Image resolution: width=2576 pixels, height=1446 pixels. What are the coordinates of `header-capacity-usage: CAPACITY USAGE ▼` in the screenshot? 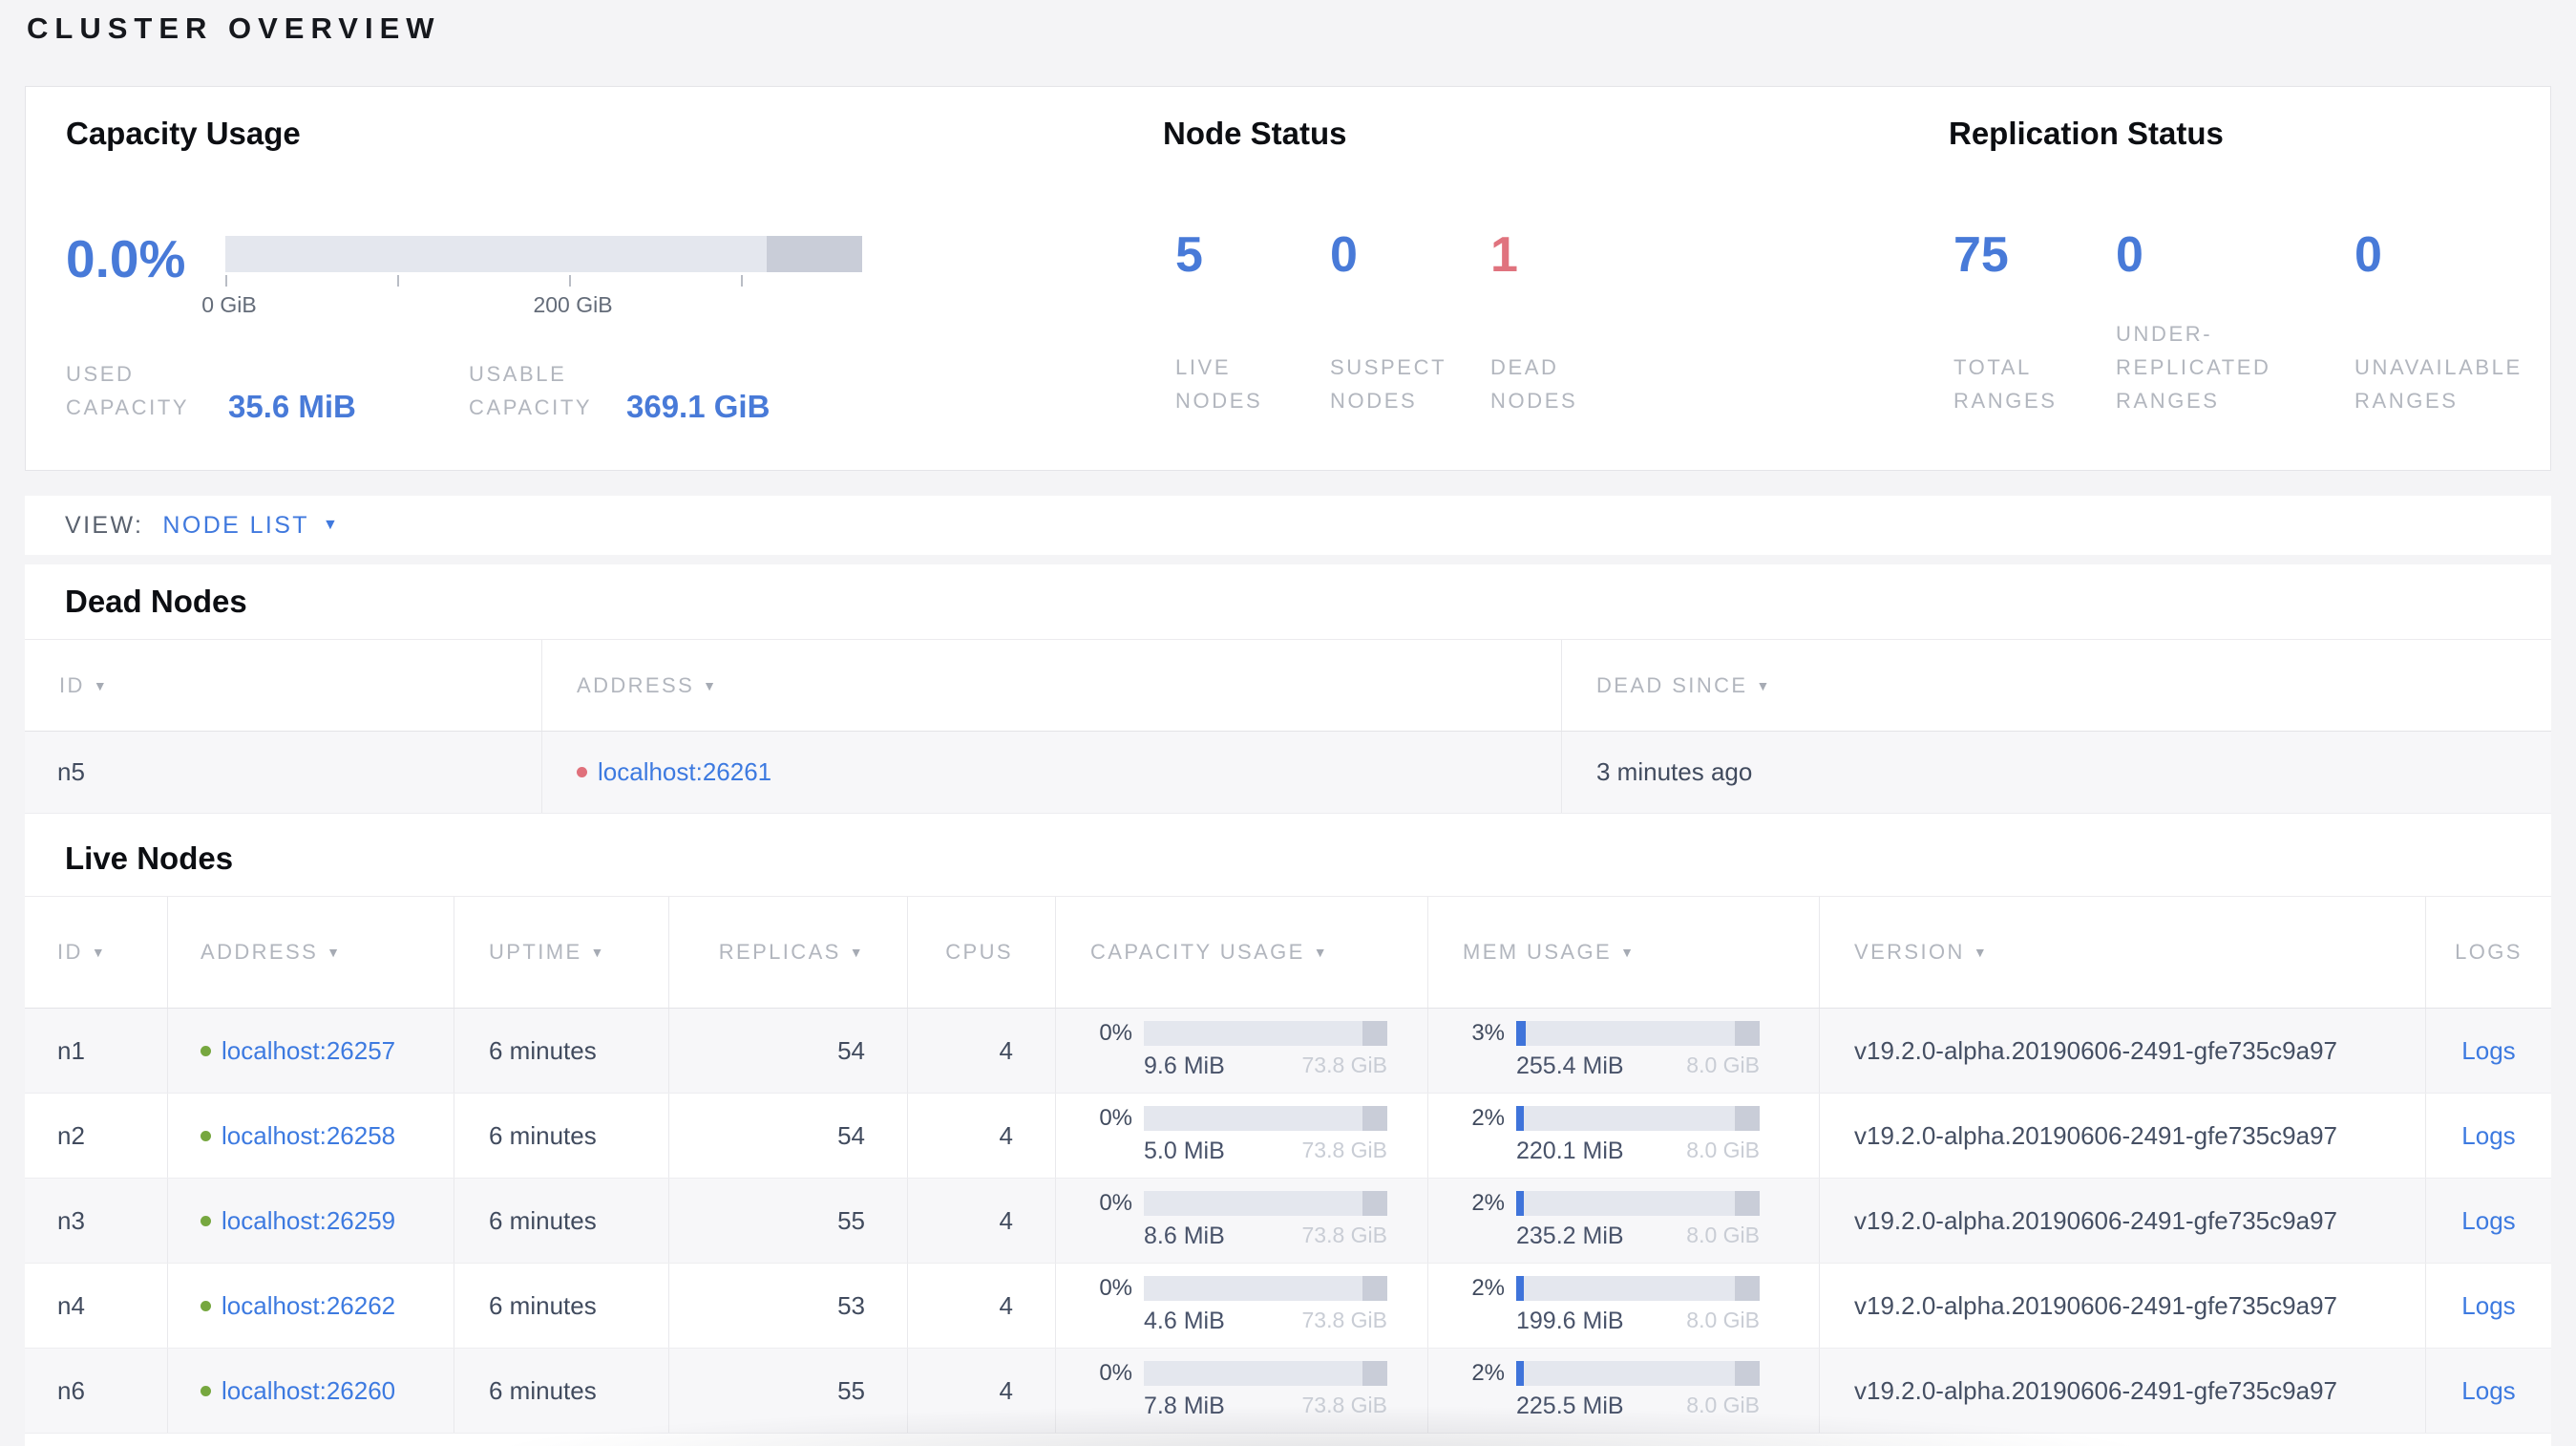 It's located at (1242, 952).